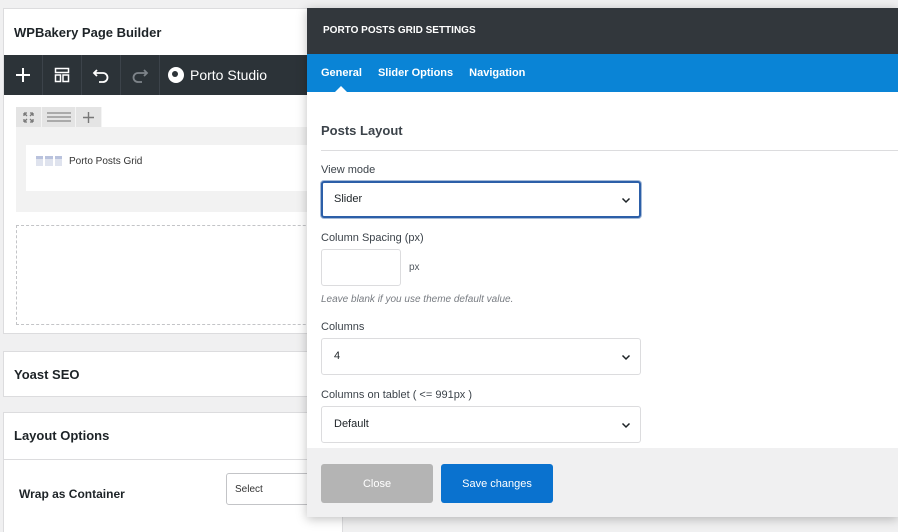 This screenshot has width=898, height=532. I want to click on modal-title: PORTO POSTS GRID SETTINGS, so click(602, 31).